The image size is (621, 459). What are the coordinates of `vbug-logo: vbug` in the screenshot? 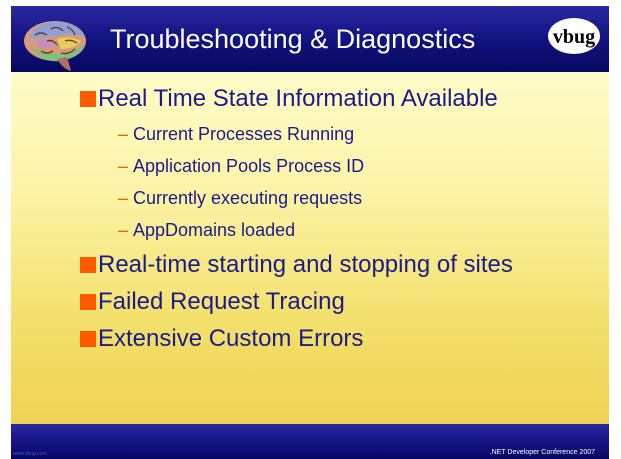 It's located at (574, 36).